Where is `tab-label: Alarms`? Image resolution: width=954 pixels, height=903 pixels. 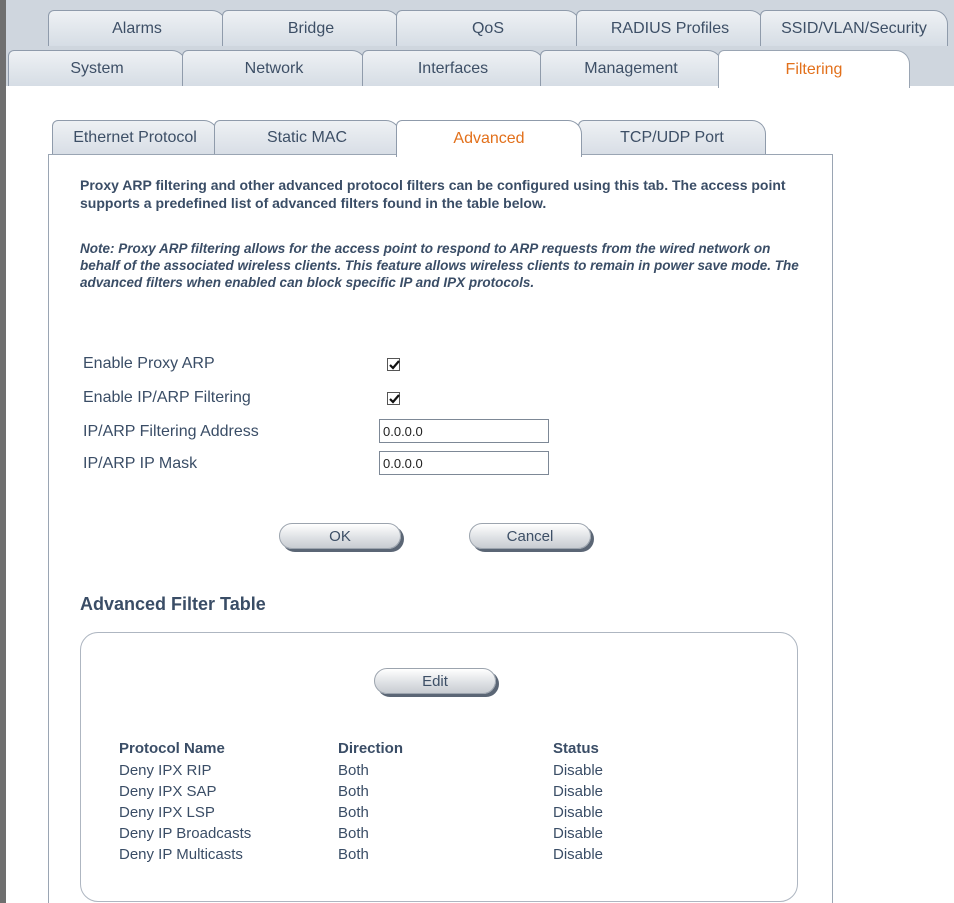
tab-label: Alarms is located at coordinates (137, 28).